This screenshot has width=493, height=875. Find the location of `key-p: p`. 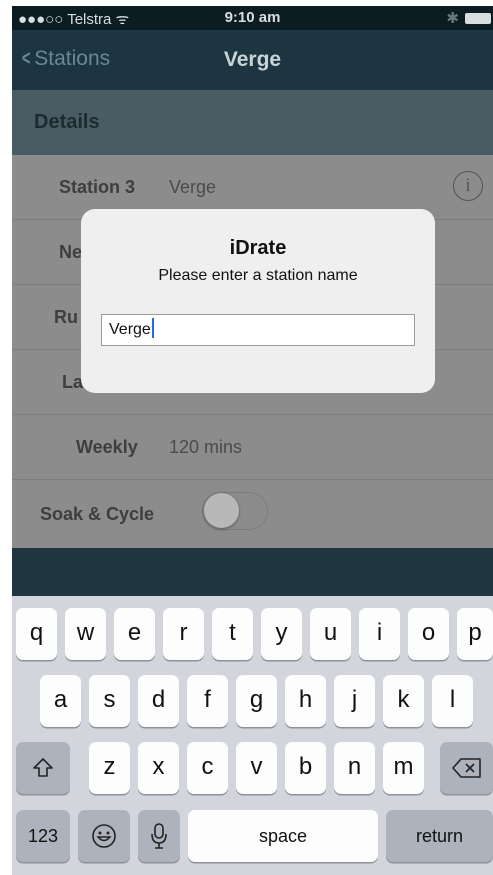

key-p: p is located at coordinates (475, 634).